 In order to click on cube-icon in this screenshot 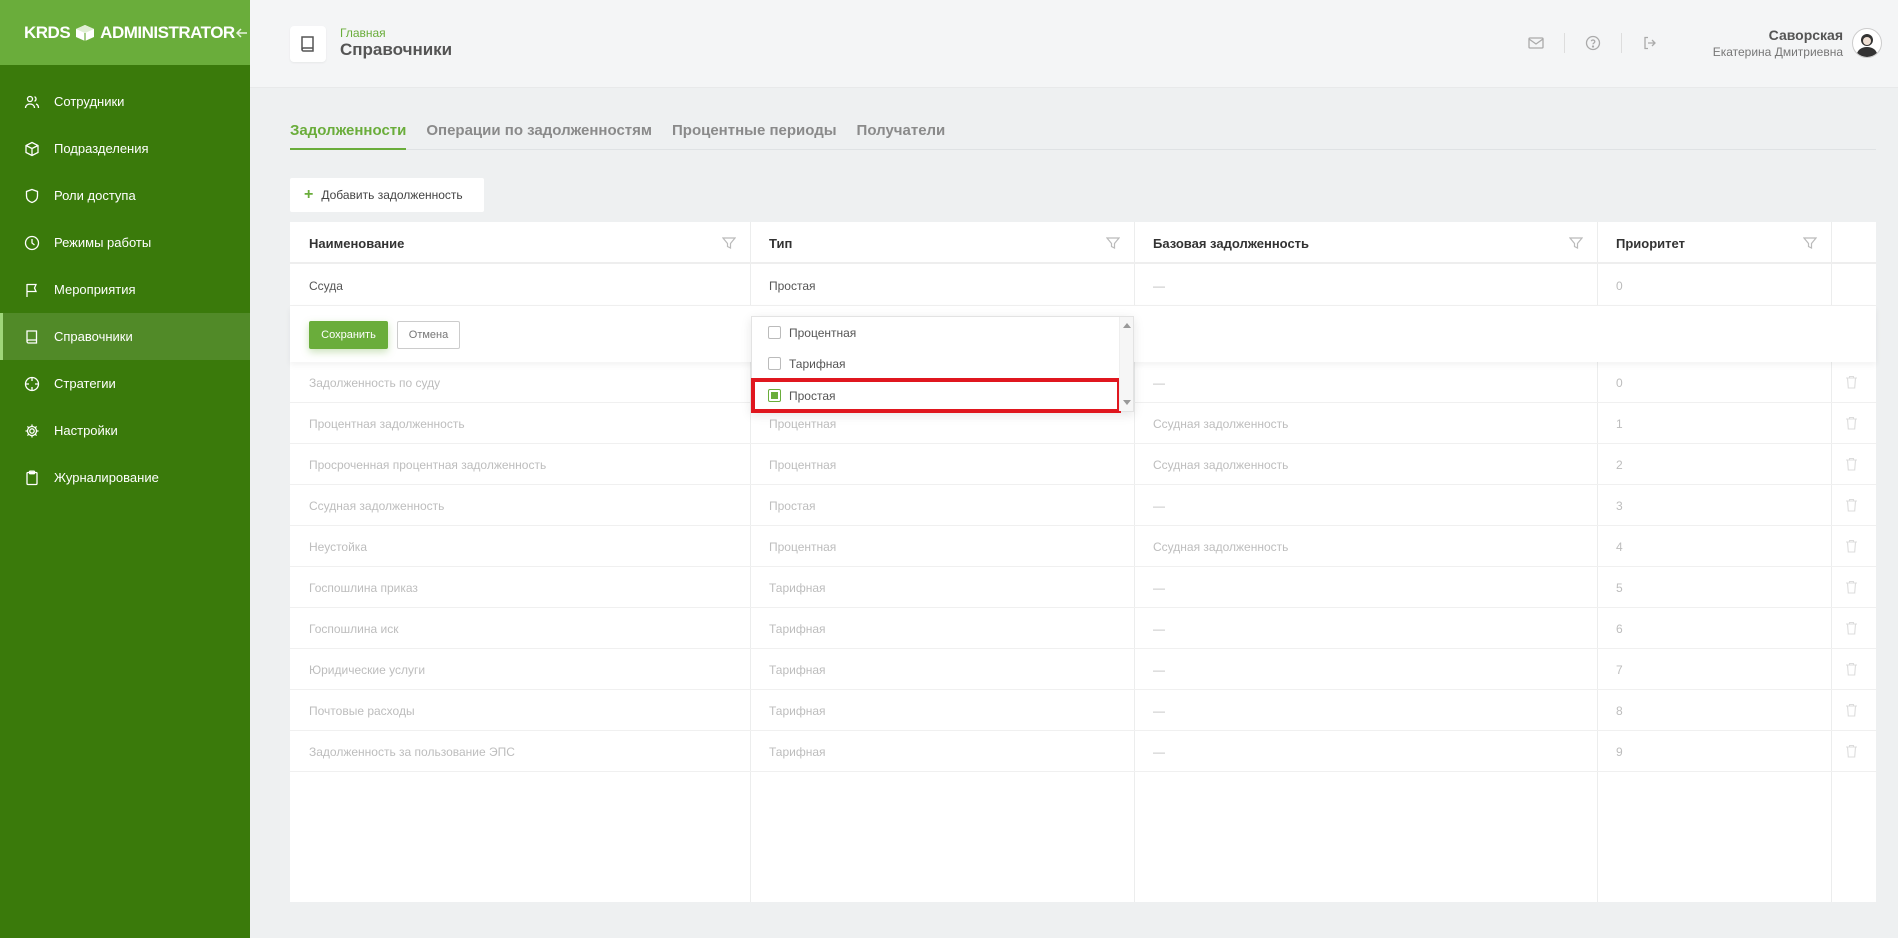, I will do `click(32, 148)`.